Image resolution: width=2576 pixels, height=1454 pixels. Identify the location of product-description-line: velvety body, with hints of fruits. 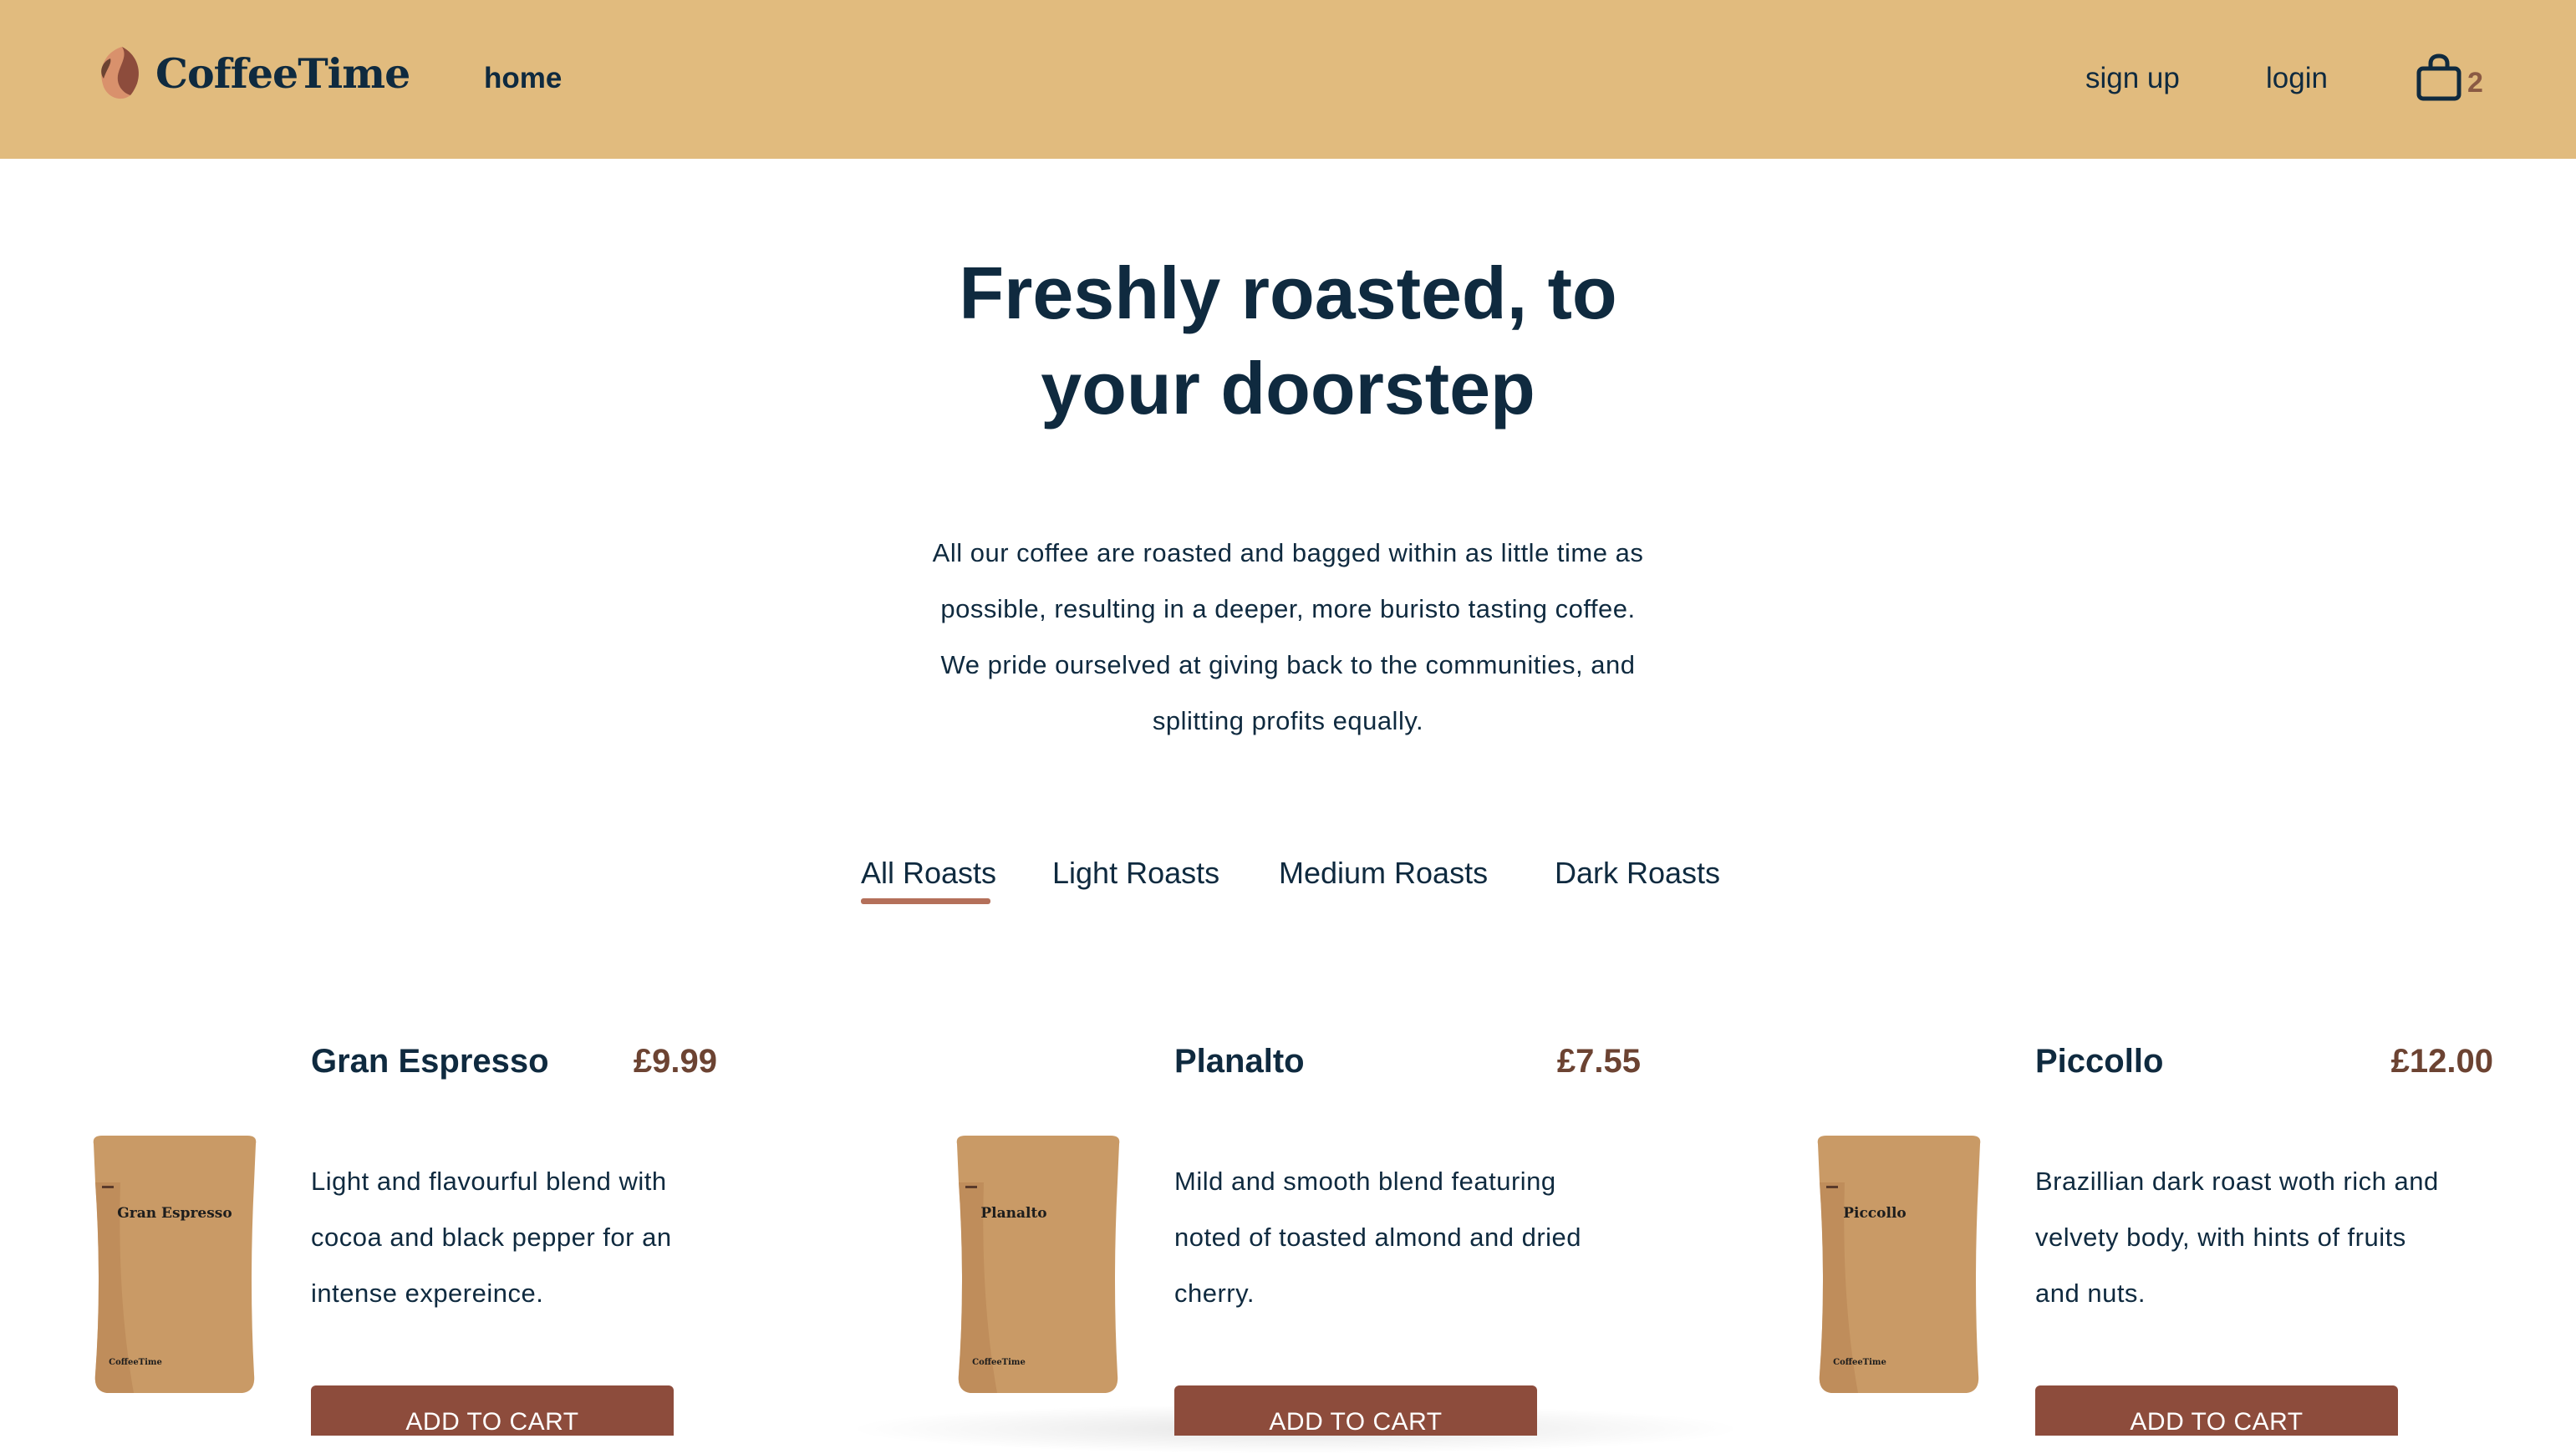
(2220, 1237).